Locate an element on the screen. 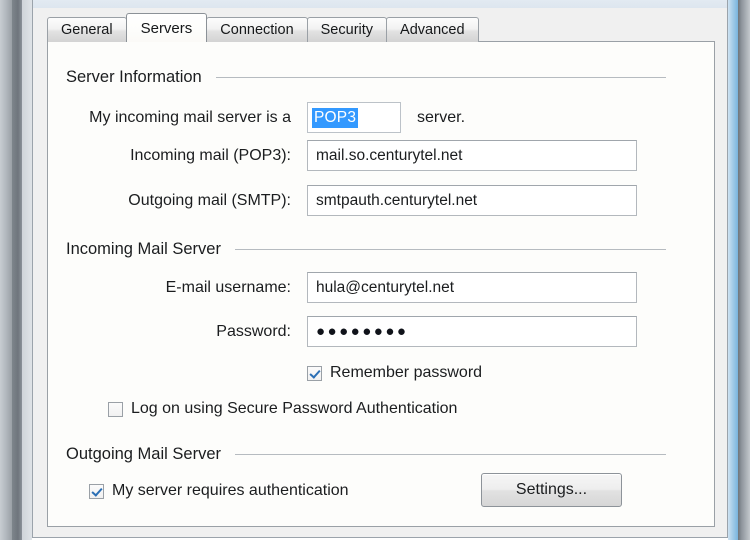 The width and height of the screenshot is (750, 540). group-outgoing-mail-server: Outgoing Mail Server is located at coordinates (366, 454).